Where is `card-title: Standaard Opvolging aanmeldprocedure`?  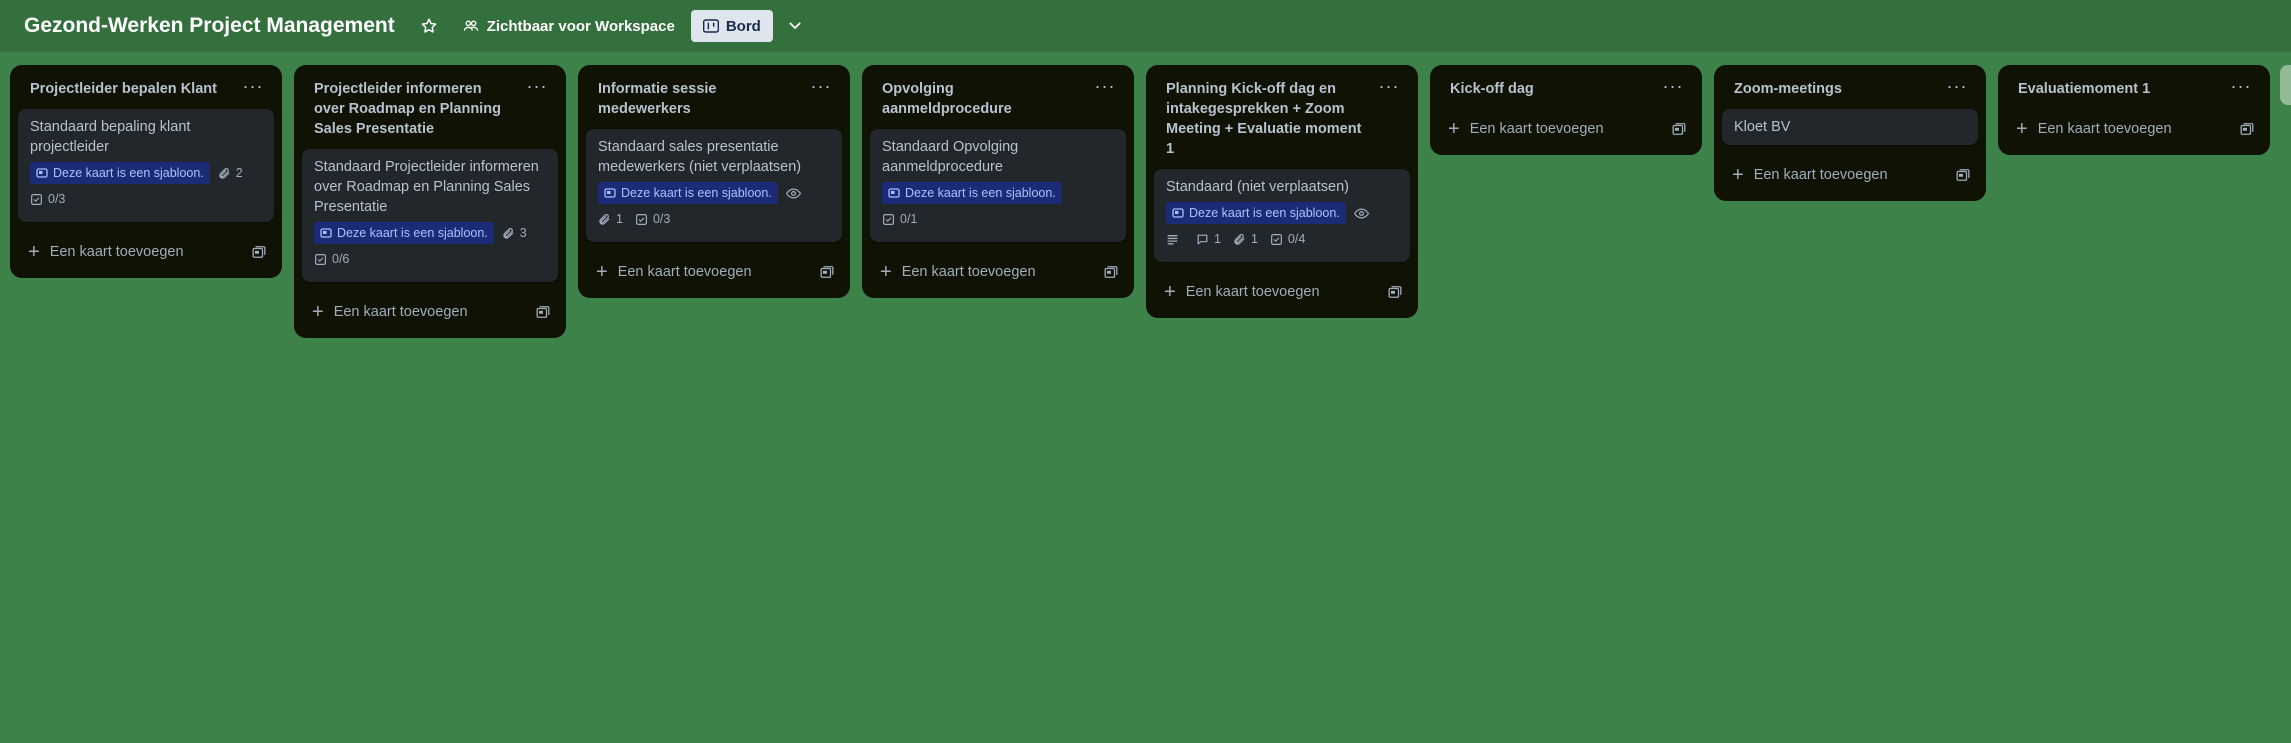 card-title: Standaard Opvolging aanmeldprocedure is located at coordinates (950, 157).